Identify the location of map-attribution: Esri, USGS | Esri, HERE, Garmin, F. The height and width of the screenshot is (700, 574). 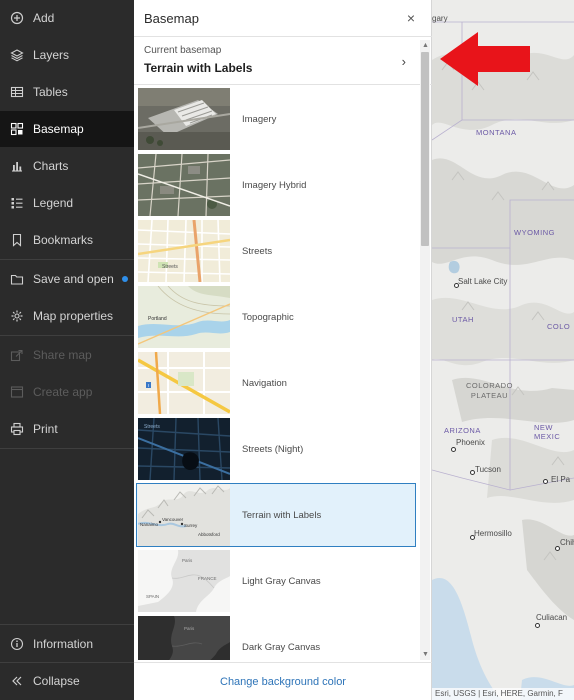
(503, 694).